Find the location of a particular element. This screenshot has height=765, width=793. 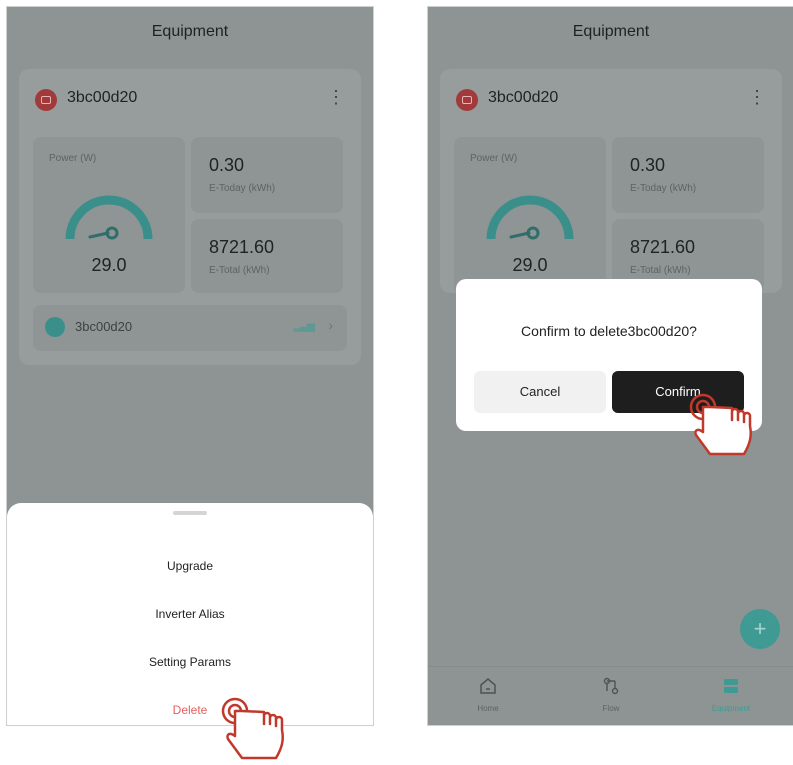

cancel-button: Cancel is located at coordinates (540, 392).